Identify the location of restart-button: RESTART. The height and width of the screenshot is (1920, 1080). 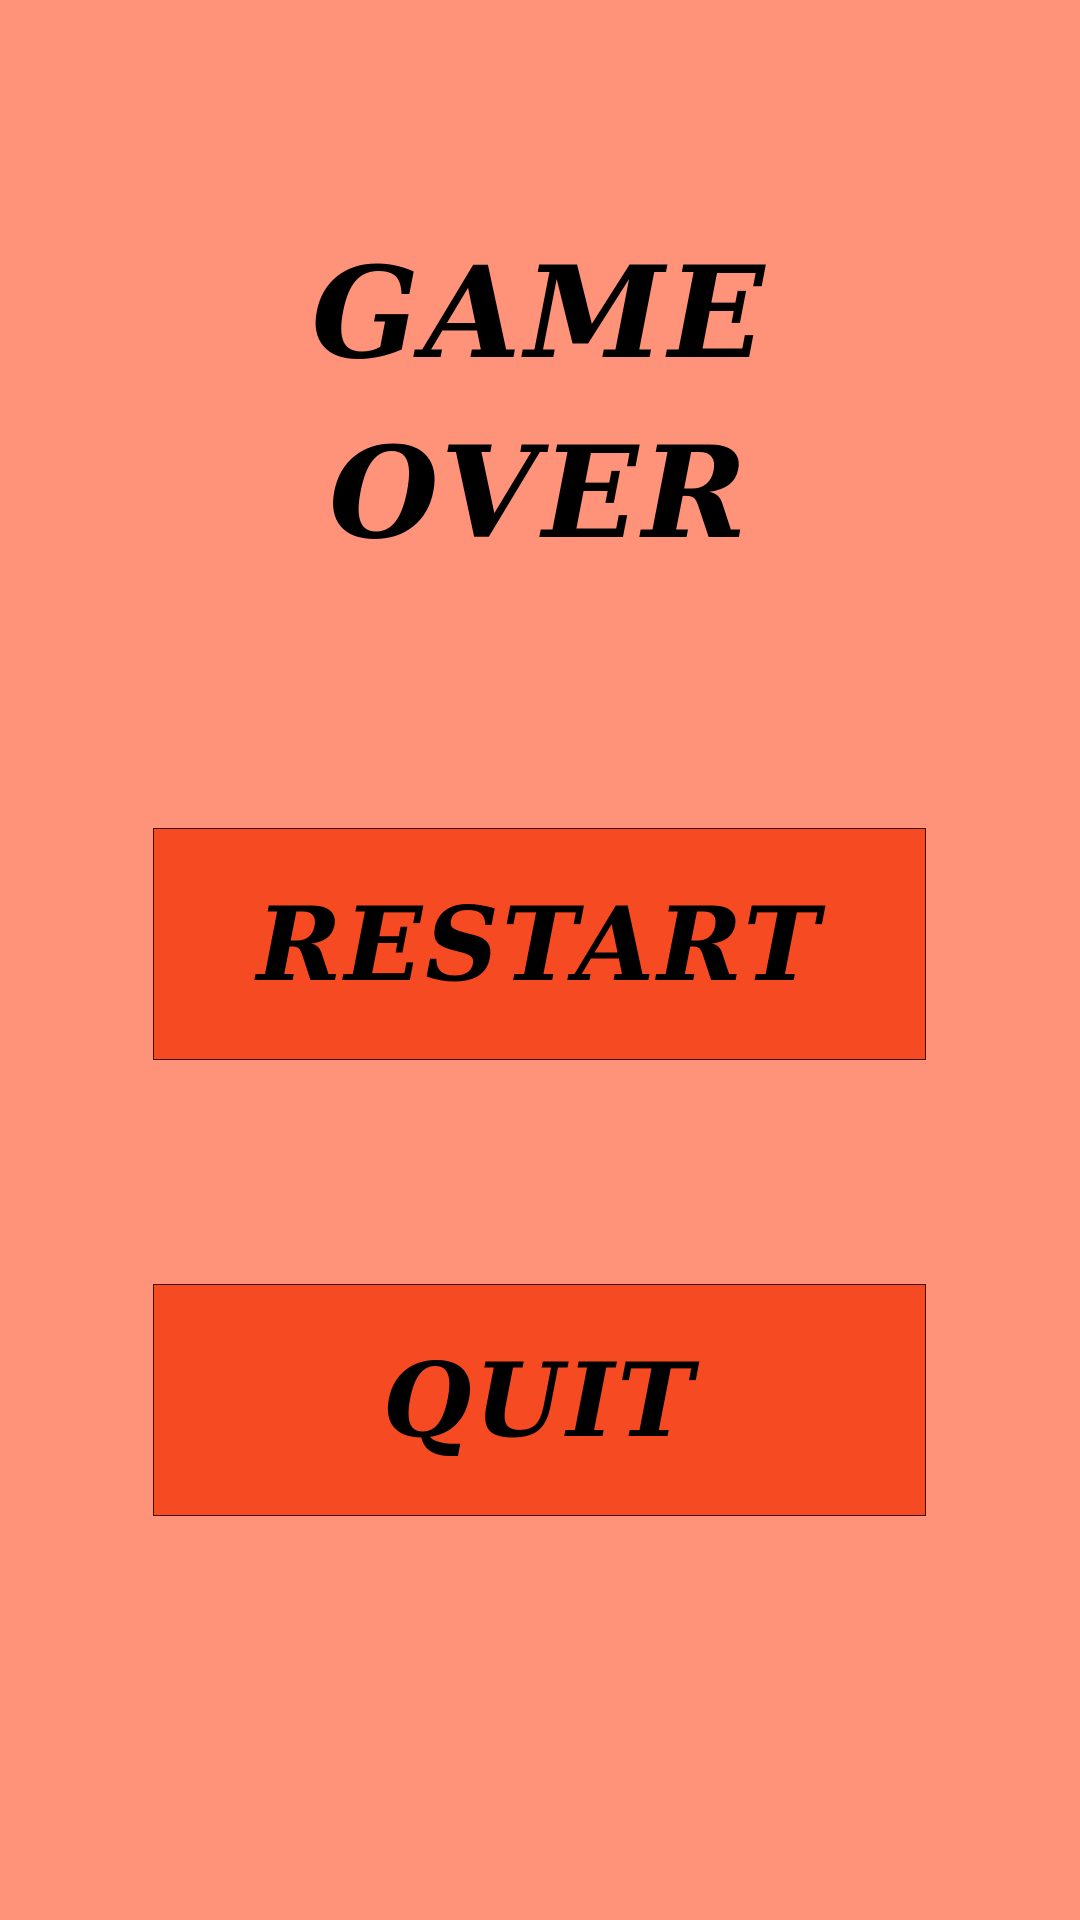
(539, 944).